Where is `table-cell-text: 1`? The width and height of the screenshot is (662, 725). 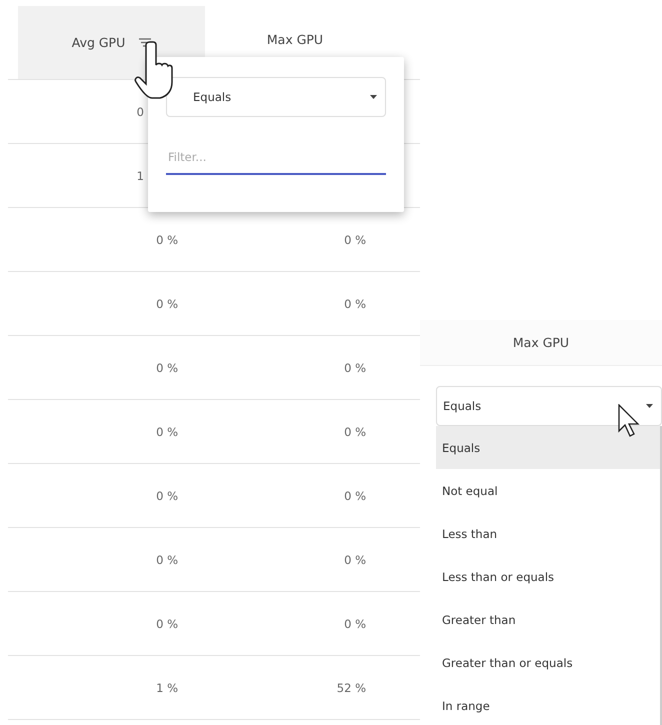
table-cell-text: 1 is located at coordinates (140, 175).